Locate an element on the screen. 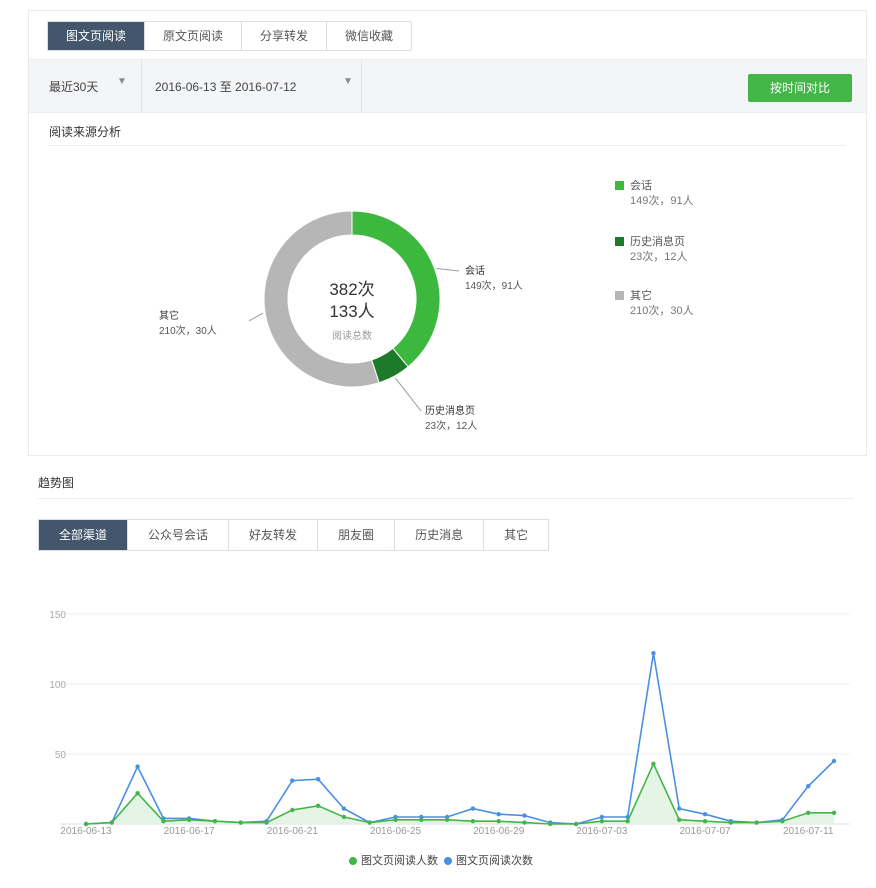 The image size is (876, 888). tab-metric-3: 微信收藏 is located at coordinates (369, 36).